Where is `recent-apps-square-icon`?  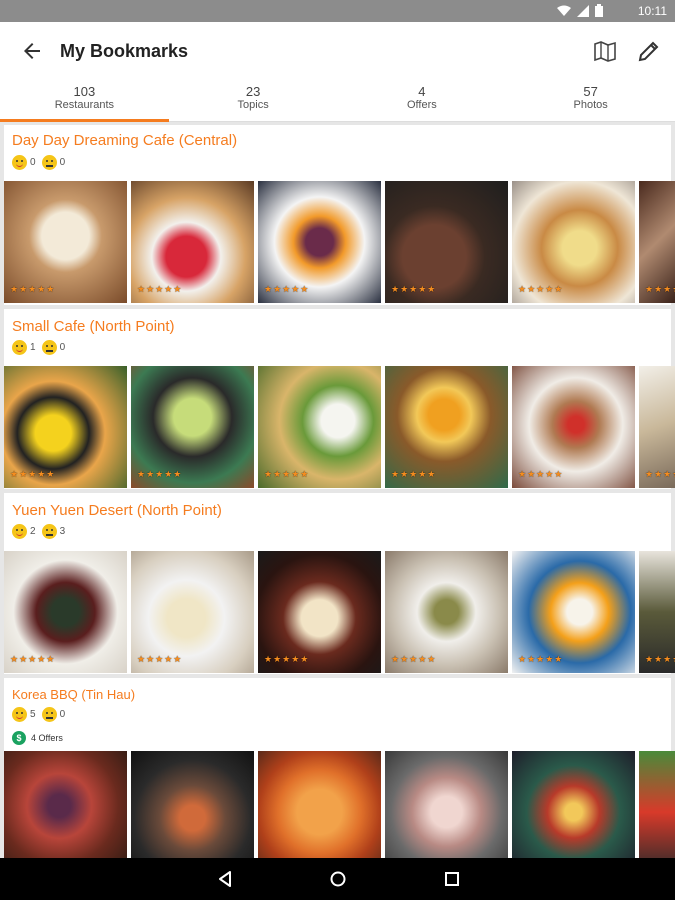
recent-apps-square-icon is located at coordinates (452, 879).